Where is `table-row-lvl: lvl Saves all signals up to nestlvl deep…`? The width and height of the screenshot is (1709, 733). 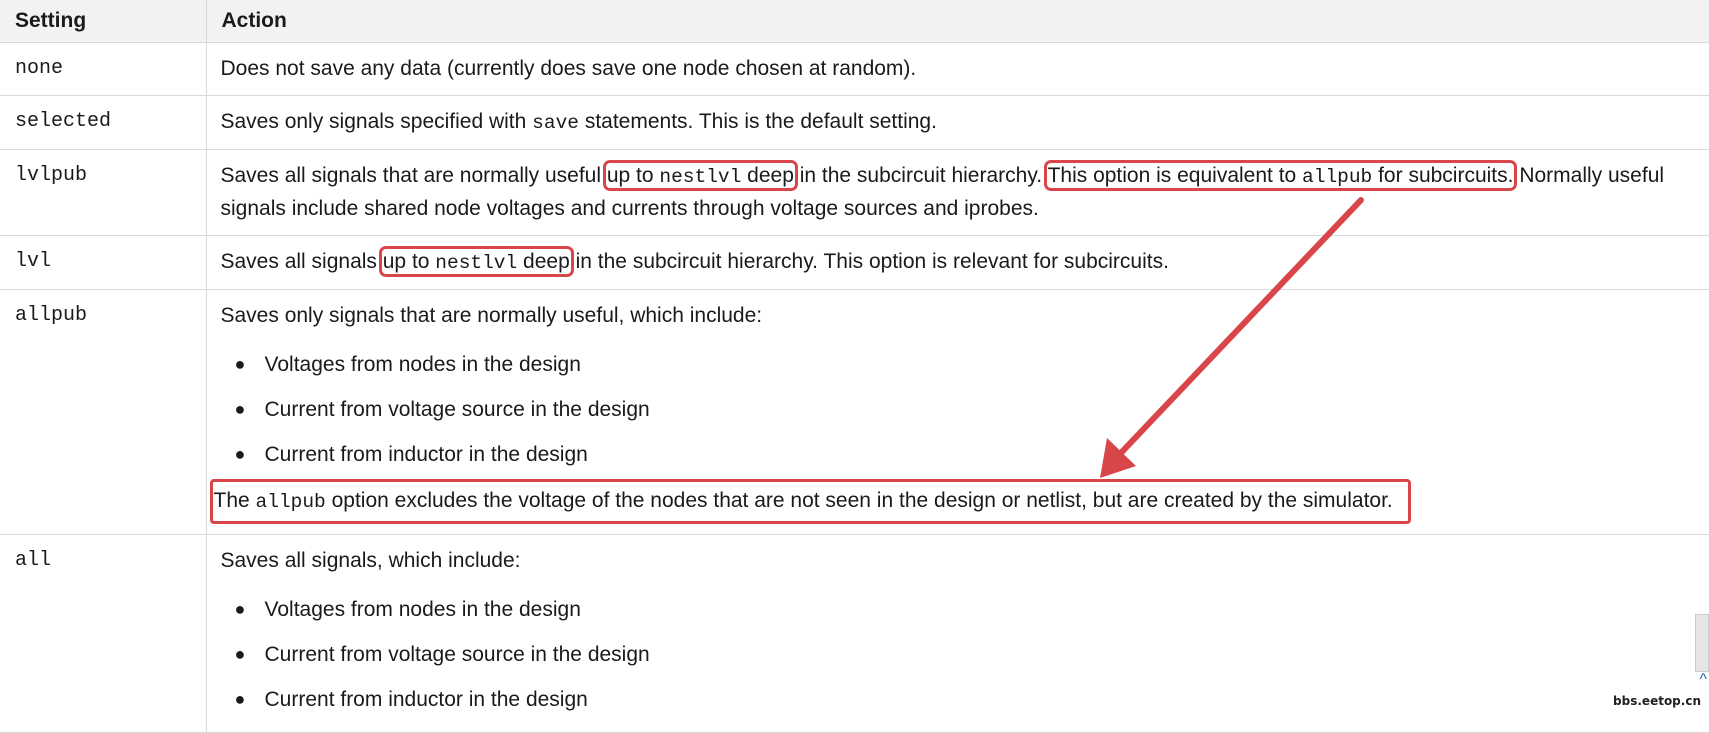
table-row-lvl: lvl Saves all signals up to nestlvl deep… is located at coordinates (854, 262).